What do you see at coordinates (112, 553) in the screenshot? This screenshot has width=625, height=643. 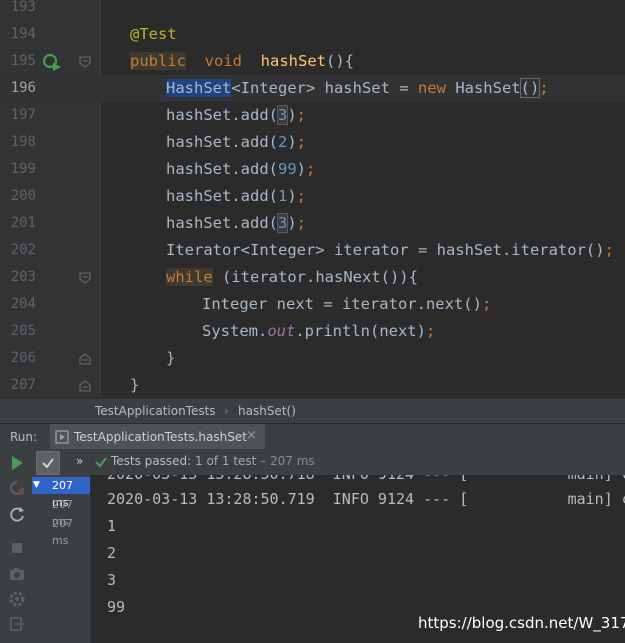 I see `console-line: 2` at bounding box center [112, 553].